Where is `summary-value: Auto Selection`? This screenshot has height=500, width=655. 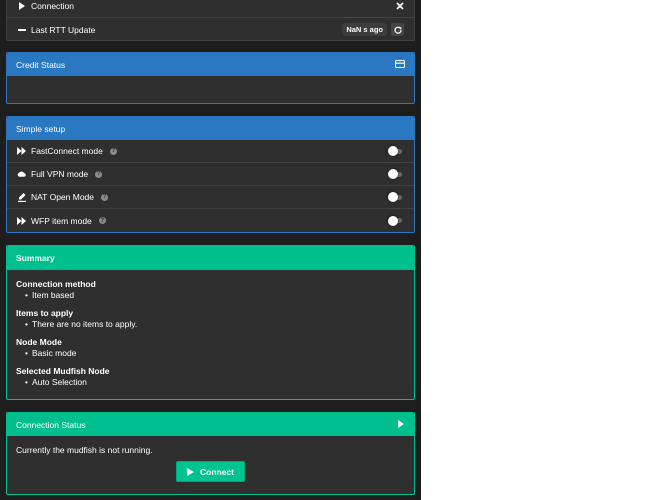 summary-value: Auto Selection is located at coordinates (210, 382).